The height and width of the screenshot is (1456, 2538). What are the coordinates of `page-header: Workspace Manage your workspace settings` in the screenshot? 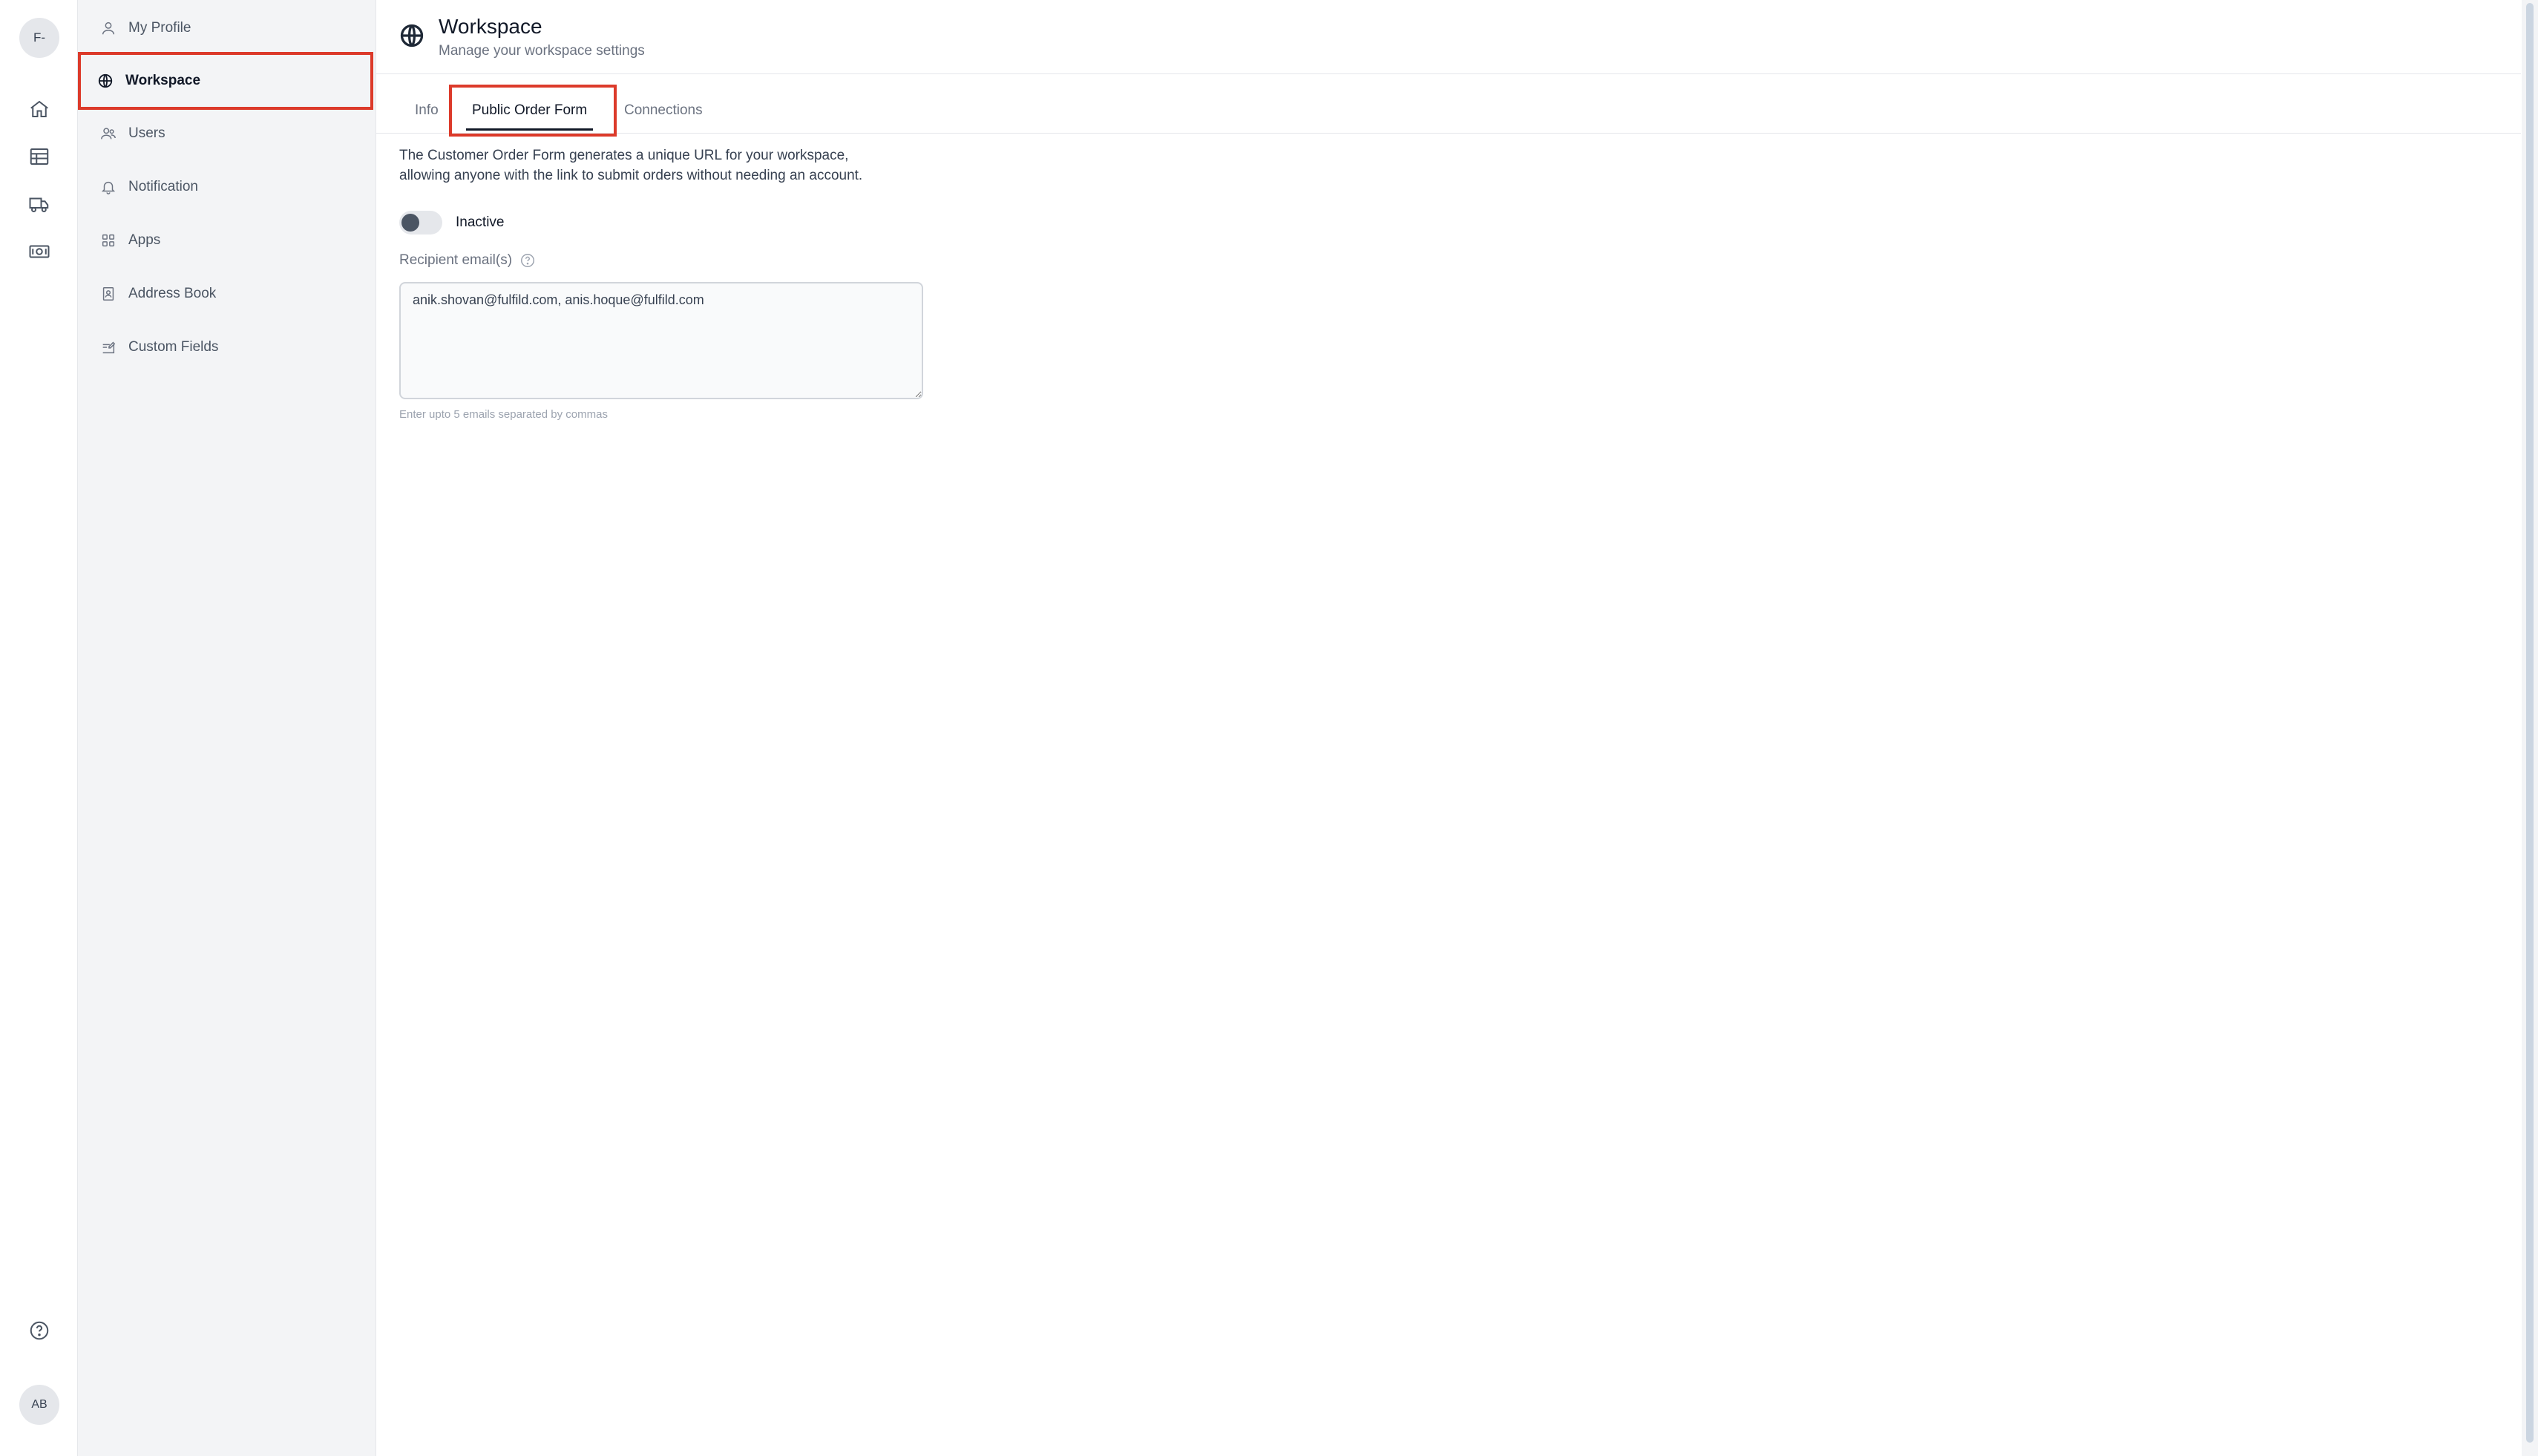 It's located at (1448, 37).